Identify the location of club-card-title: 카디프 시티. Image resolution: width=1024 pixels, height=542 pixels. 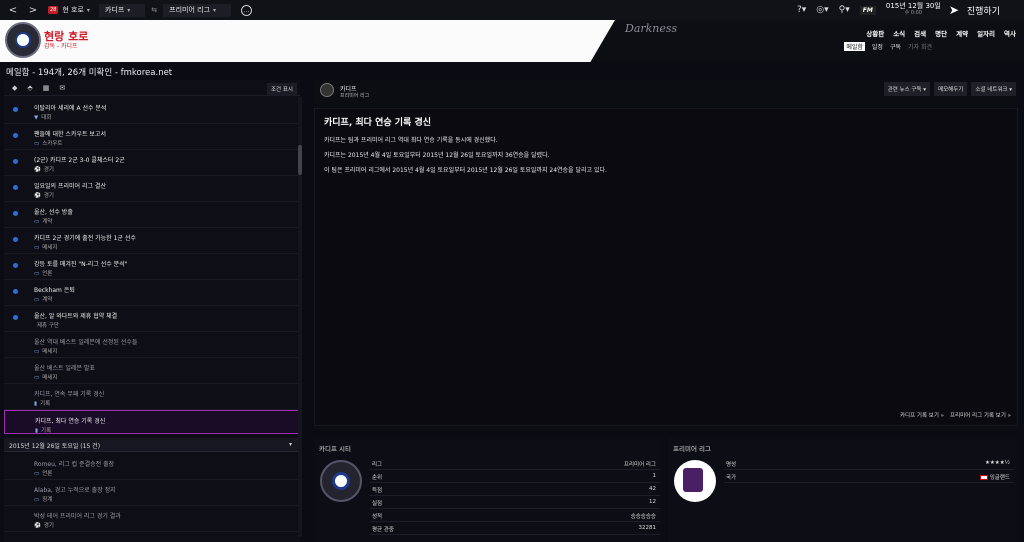
(335, 448).